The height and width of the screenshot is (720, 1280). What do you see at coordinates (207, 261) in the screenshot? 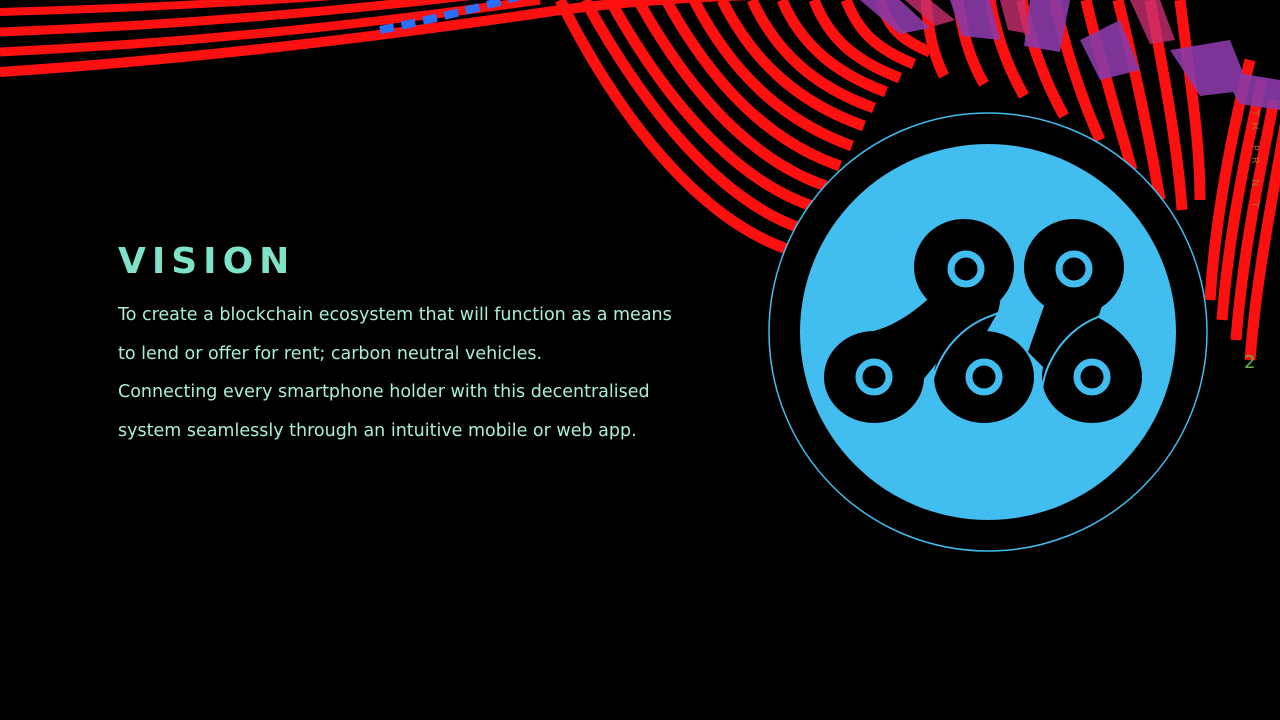
I see `slide-title: VISION` at bounding box center [207, 261].